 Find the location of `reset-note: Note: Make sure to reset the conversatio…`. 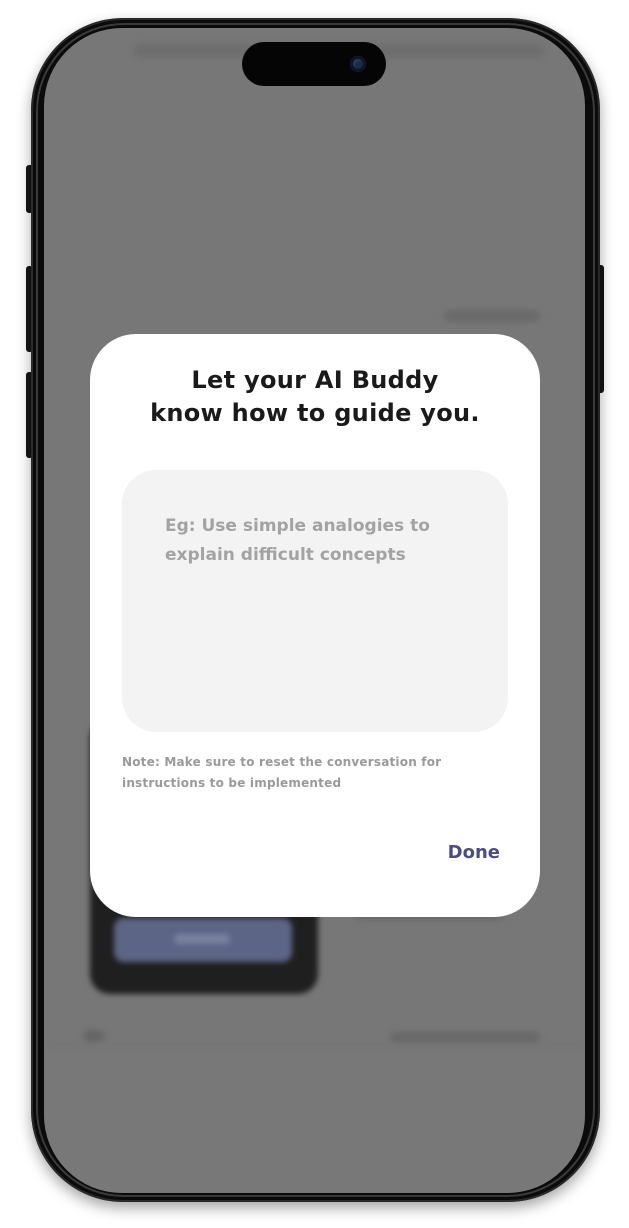

reset-note: Note: Make sure to reset the conversatio… is located at coordinates (282, 772).